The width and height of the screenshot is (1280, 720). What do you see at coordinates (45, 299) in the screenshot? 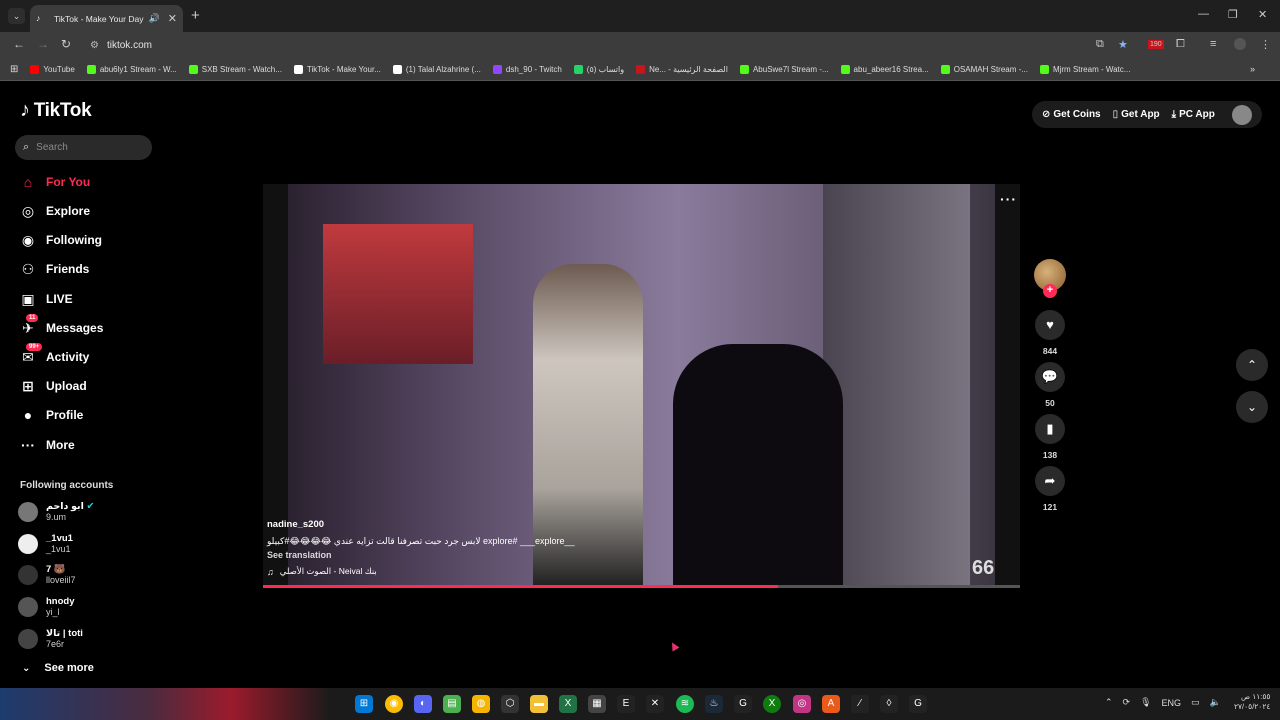
I see `sidebar-item-live: ▣ LIVE` at bounding box center [45, 299].